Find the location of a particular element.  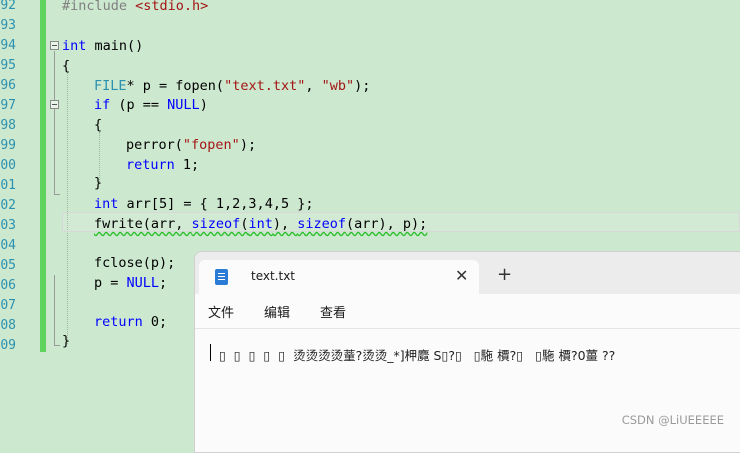

collapse-if-icon is located at coordinates (54, 104).